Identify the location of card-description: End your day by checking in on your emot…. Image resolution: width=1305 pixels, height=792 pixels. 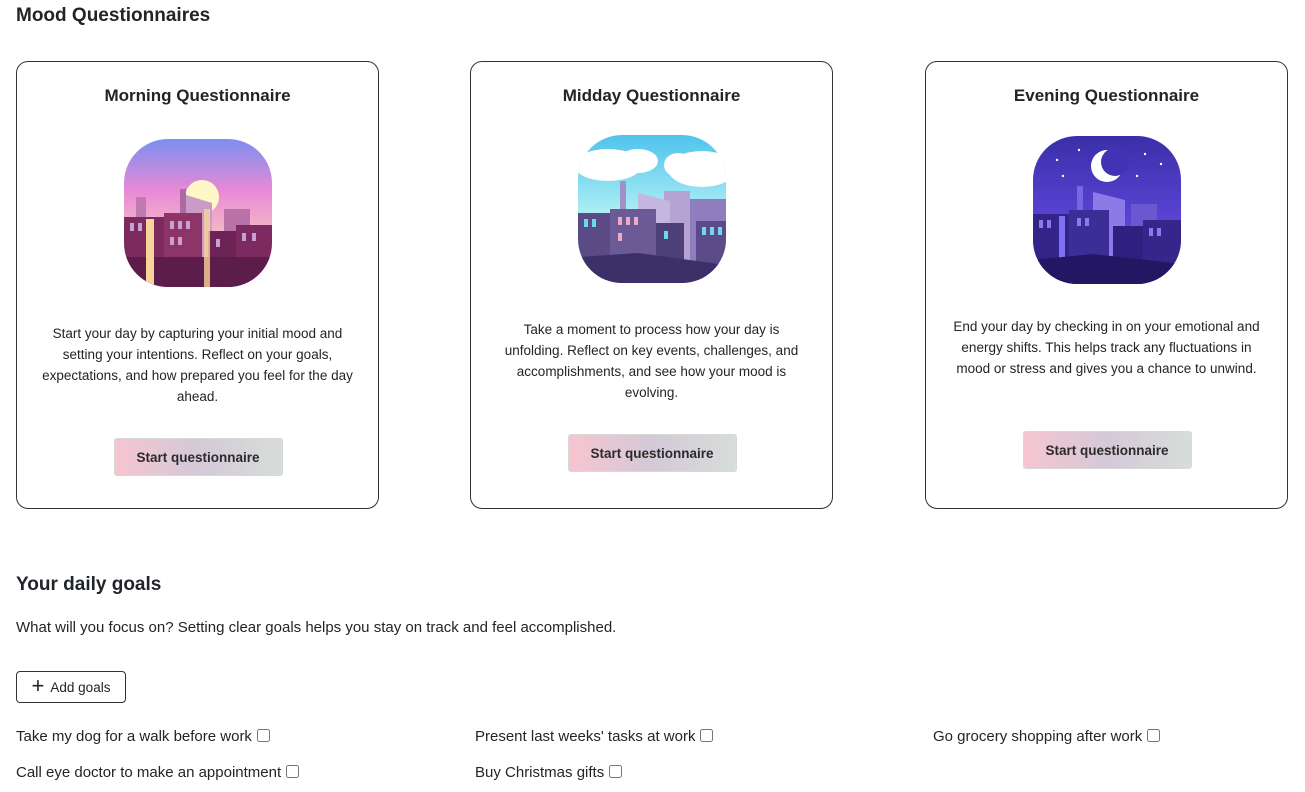
(1106, 347).